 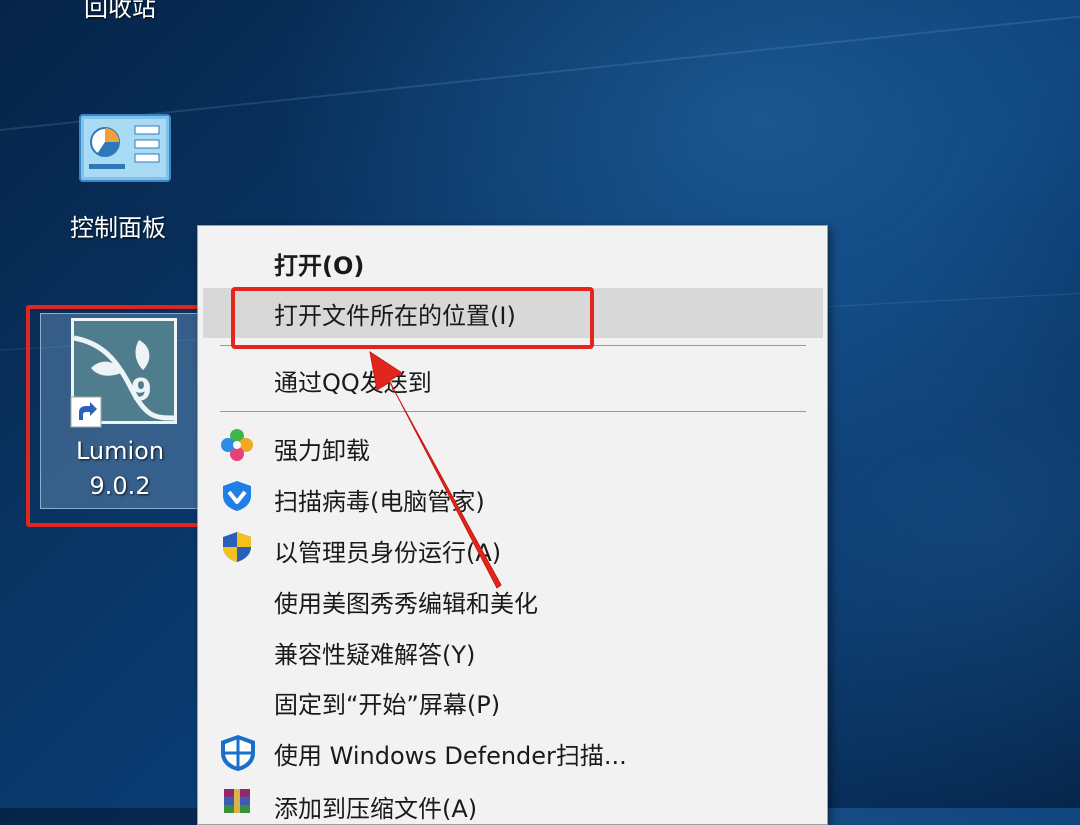 I want to click on uac-shield-icon, so click(x=237, y=547).